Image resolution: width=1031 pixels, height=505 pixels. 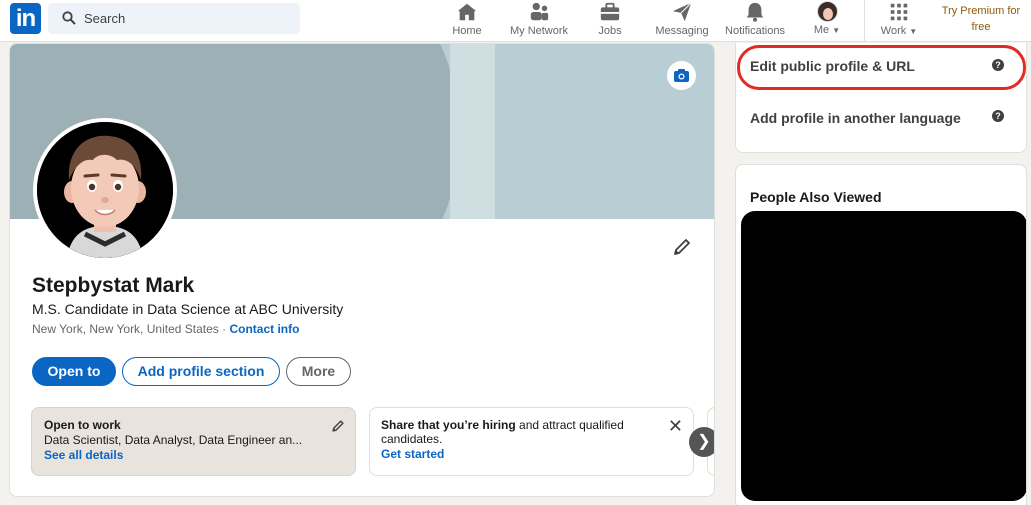 I want to click on edit-banner-button, so click(x=681, y=75).